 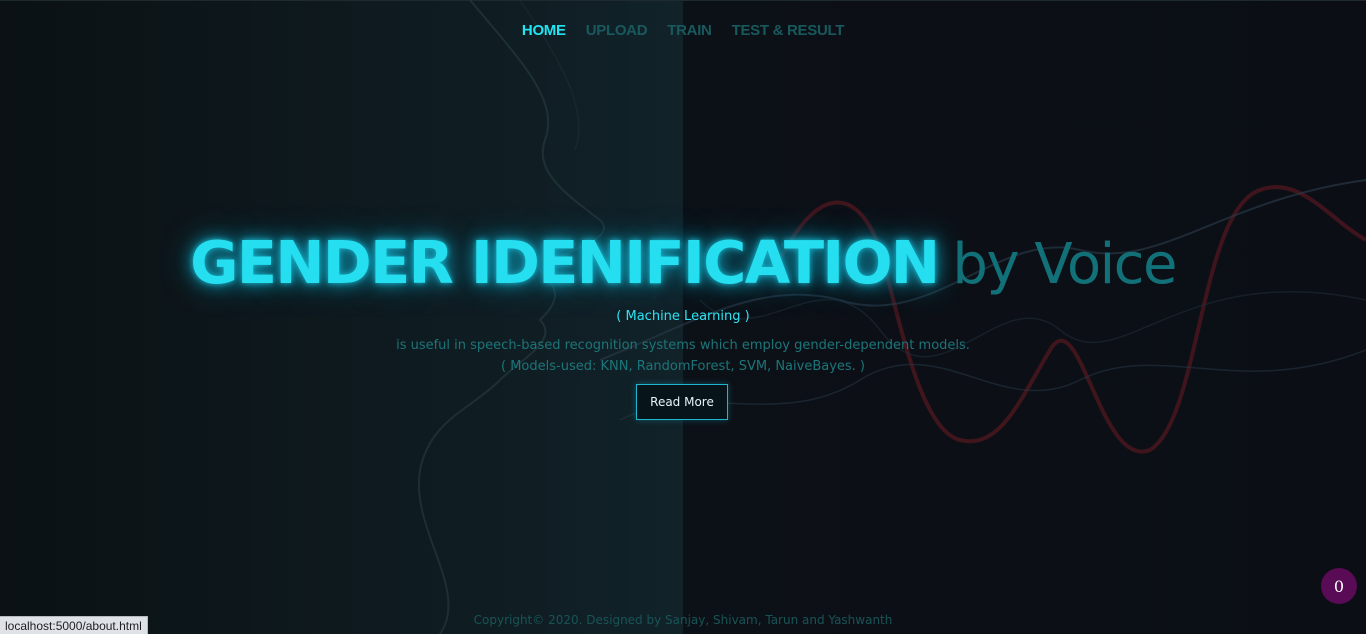 What do you see at coordinates (683, 316) in the screenshot?
I see `machine-learning-tag: ( Machine Learning )` at bounding box center [683, 316].